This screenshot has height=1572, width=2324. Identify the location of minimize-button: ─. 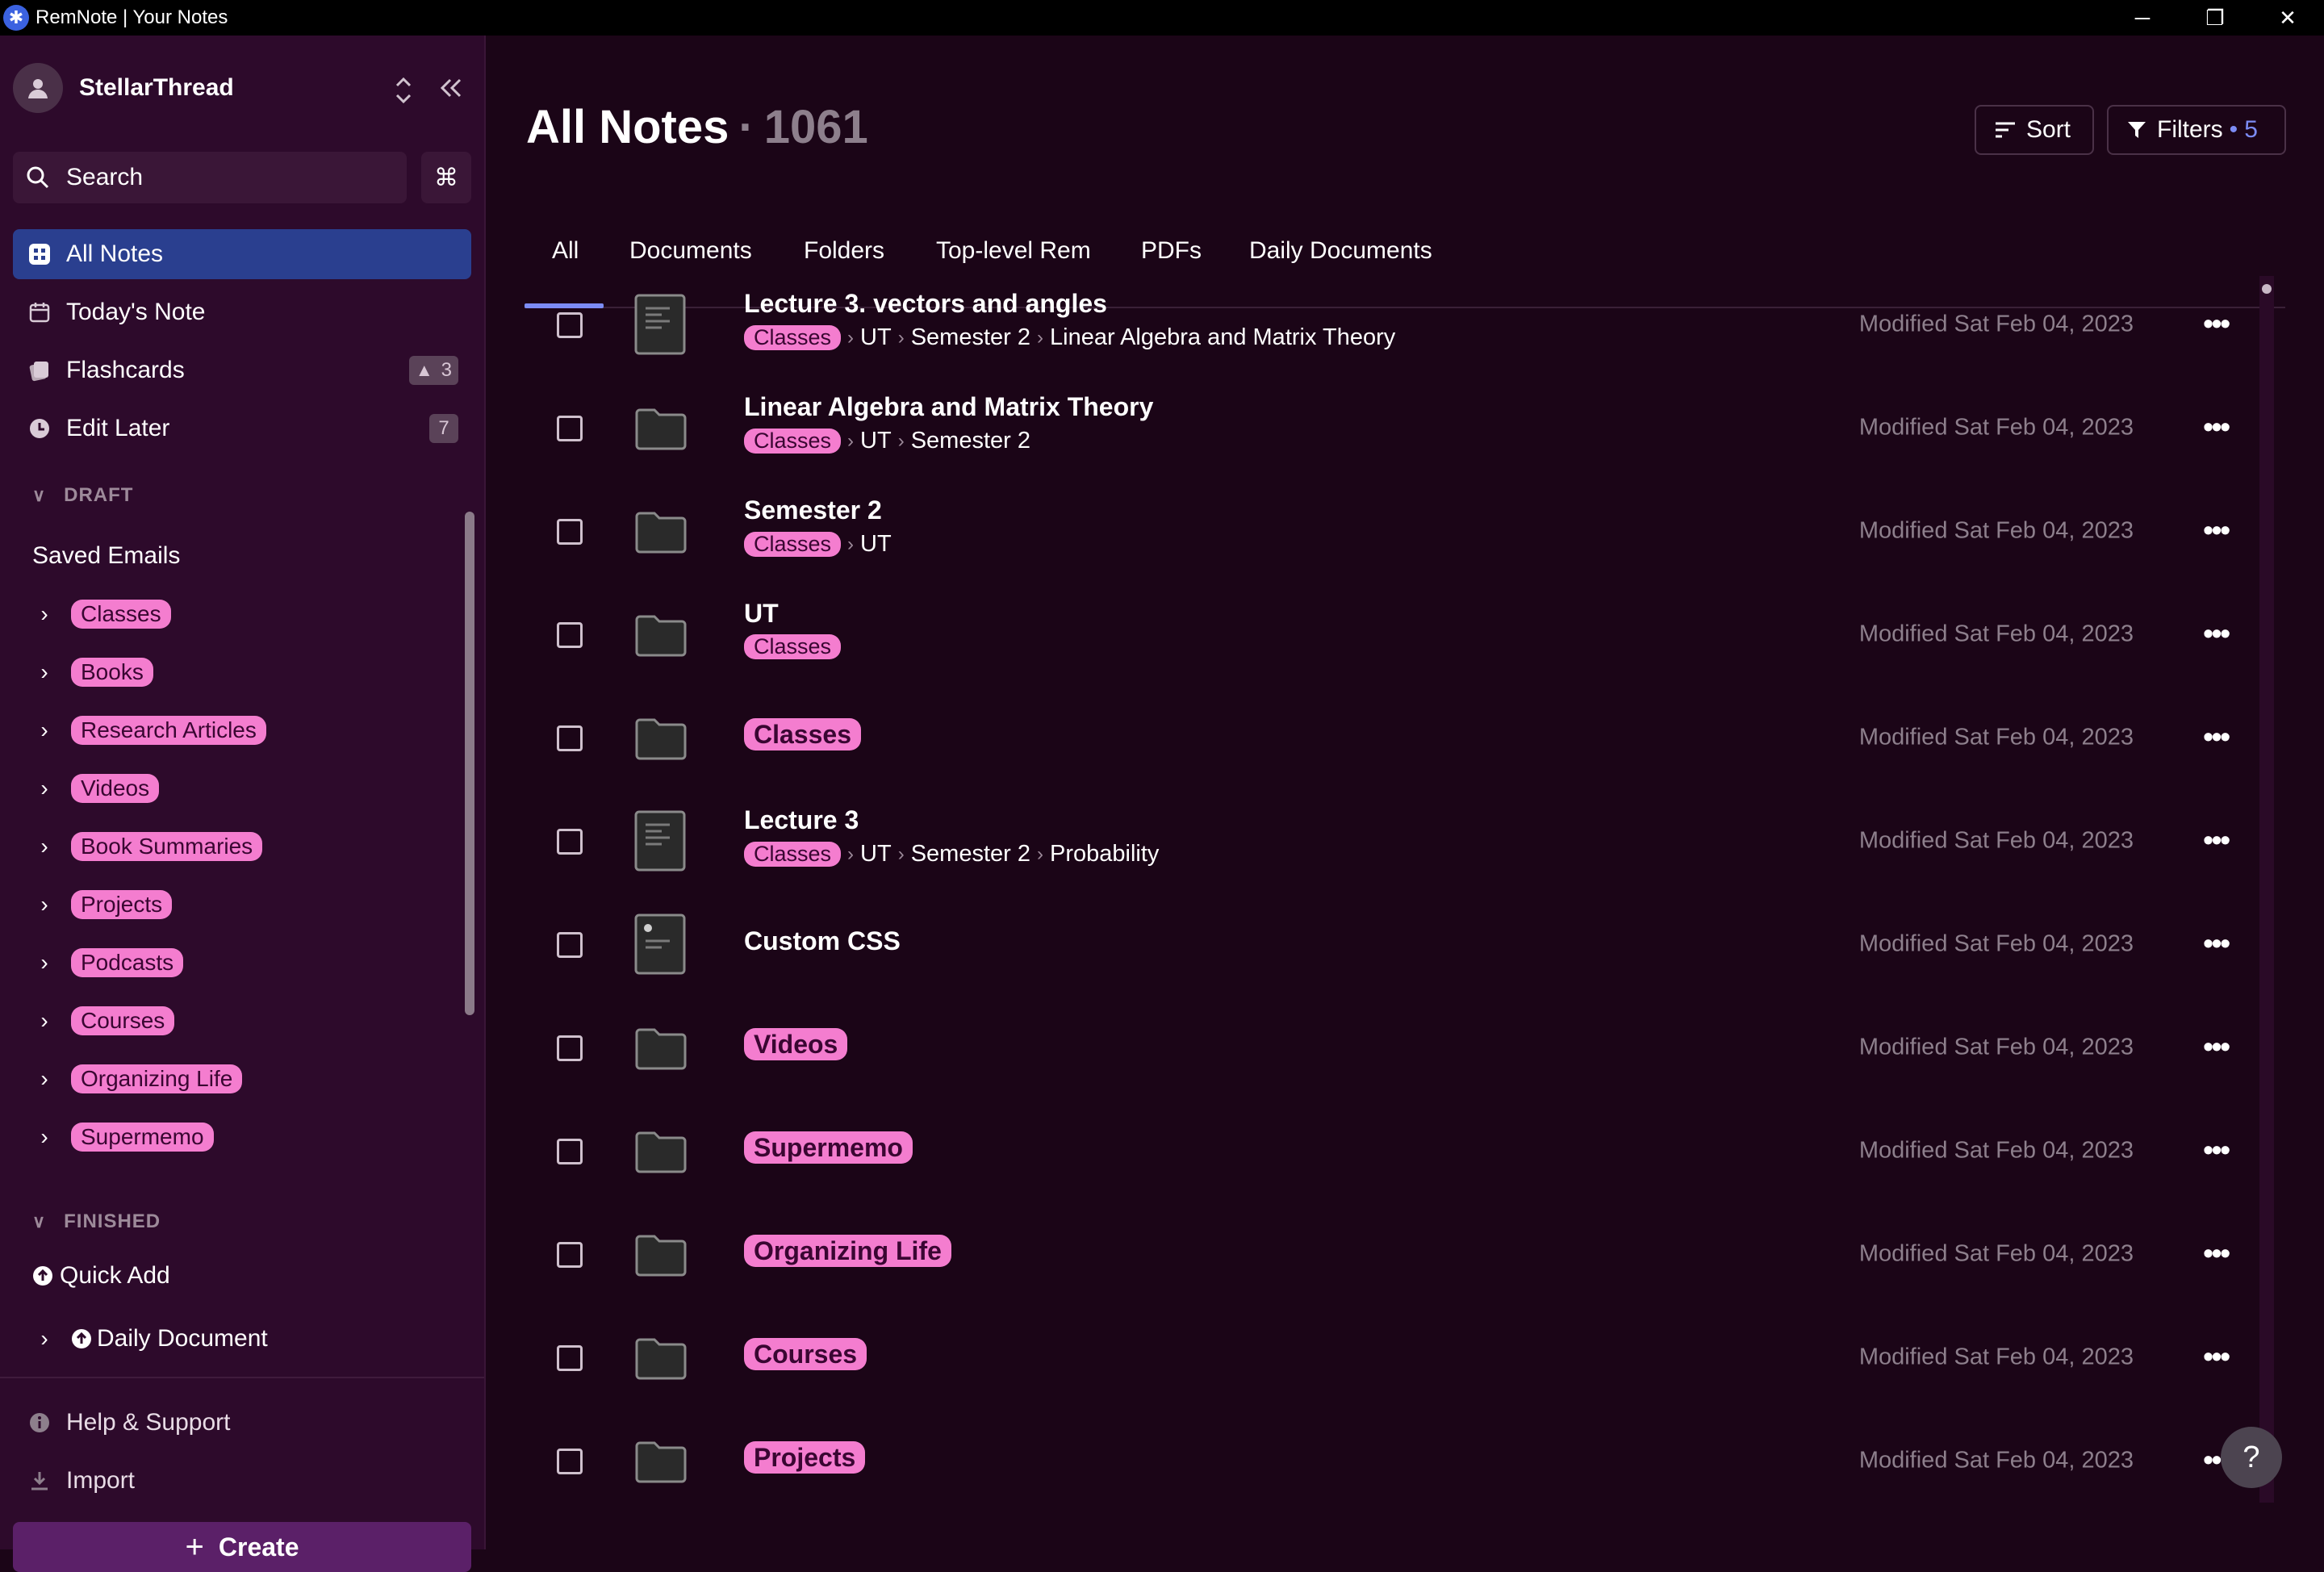
(2142, 18).